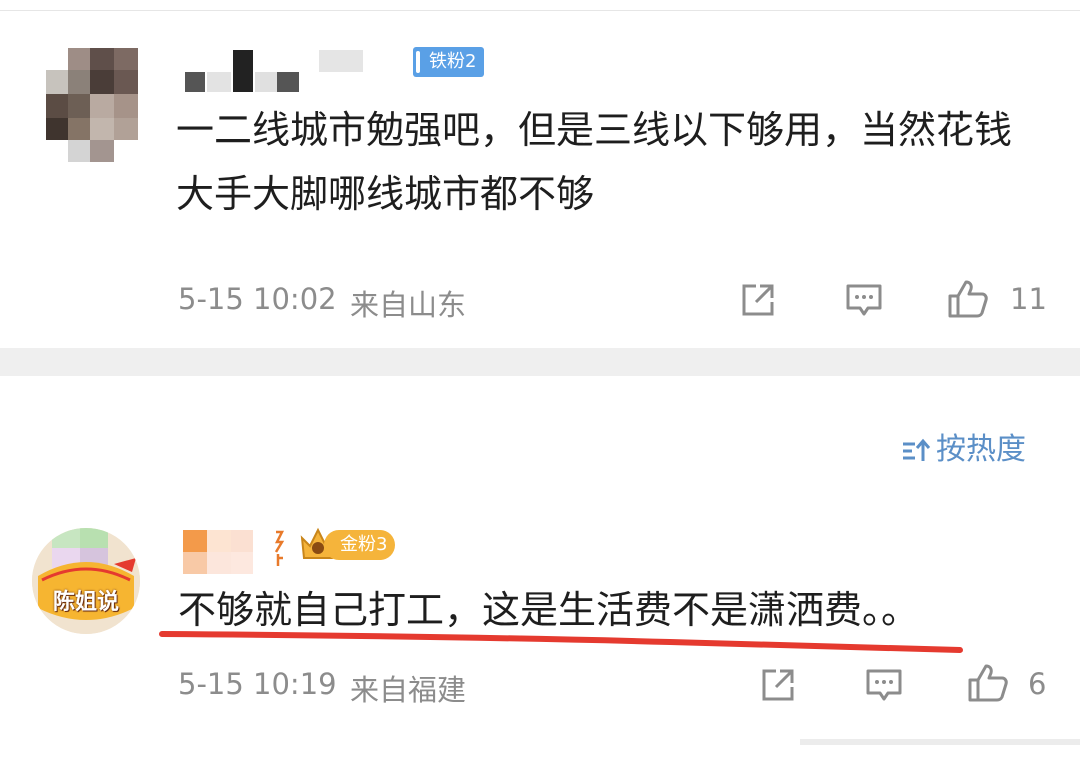 The height and width of the screenshot is (762, 1080). Describe the element at coordinates (940, 742) in the screenshot. I see `watermark-strip` at that location.